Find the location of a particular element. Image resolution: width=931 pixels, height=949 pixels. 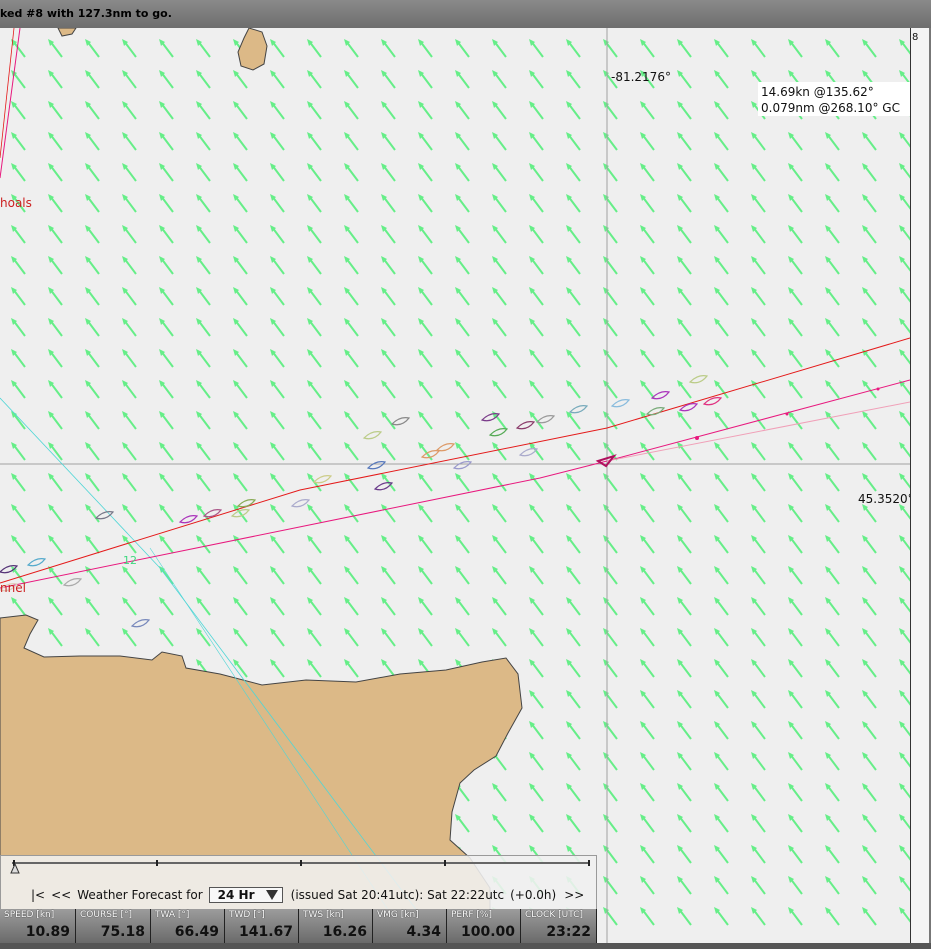

slider-thumb is located at coordinates (15, 868).